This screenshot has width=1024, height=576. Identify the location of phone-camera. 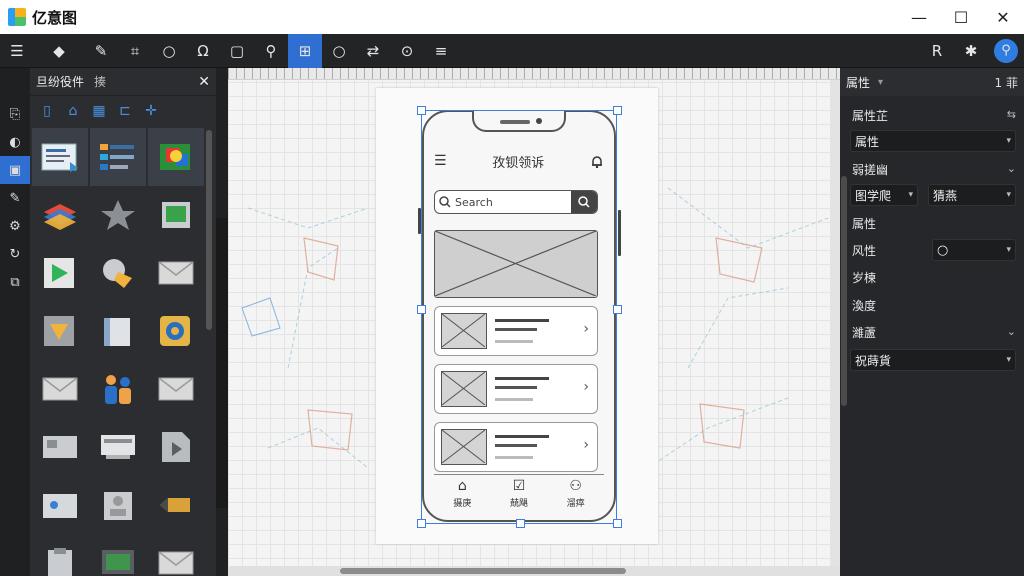
(539, 121).